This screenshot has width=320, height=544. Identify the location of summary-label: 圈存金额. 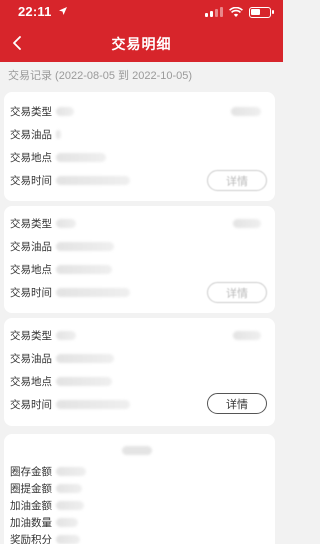
(31, 471).